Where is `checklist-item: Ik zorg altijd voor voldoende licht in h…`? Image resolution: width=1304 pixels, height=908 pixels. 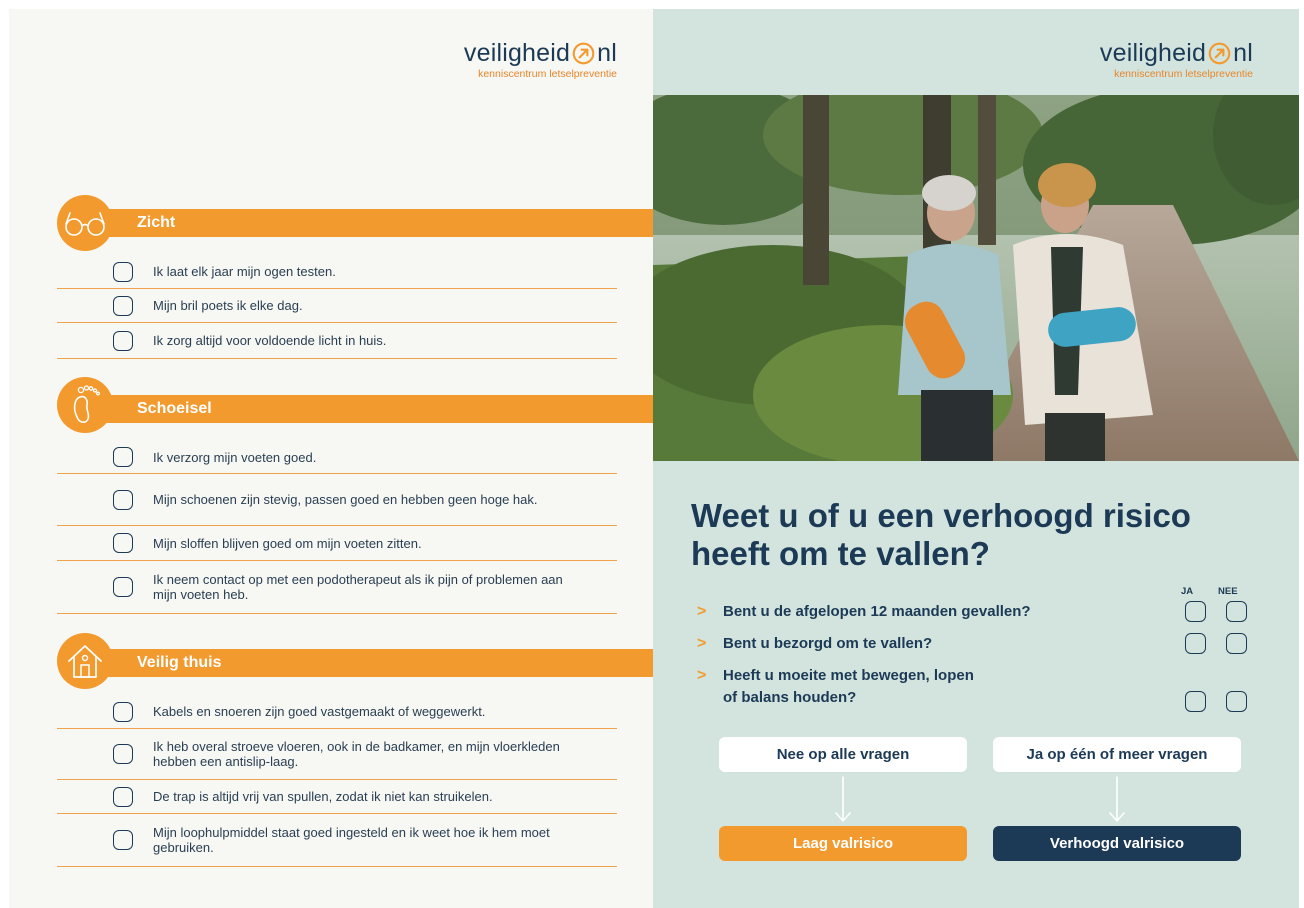 checklist-item: Ik zorg altijd voor voldoende licht in h… is located at coordinates (337, 341).